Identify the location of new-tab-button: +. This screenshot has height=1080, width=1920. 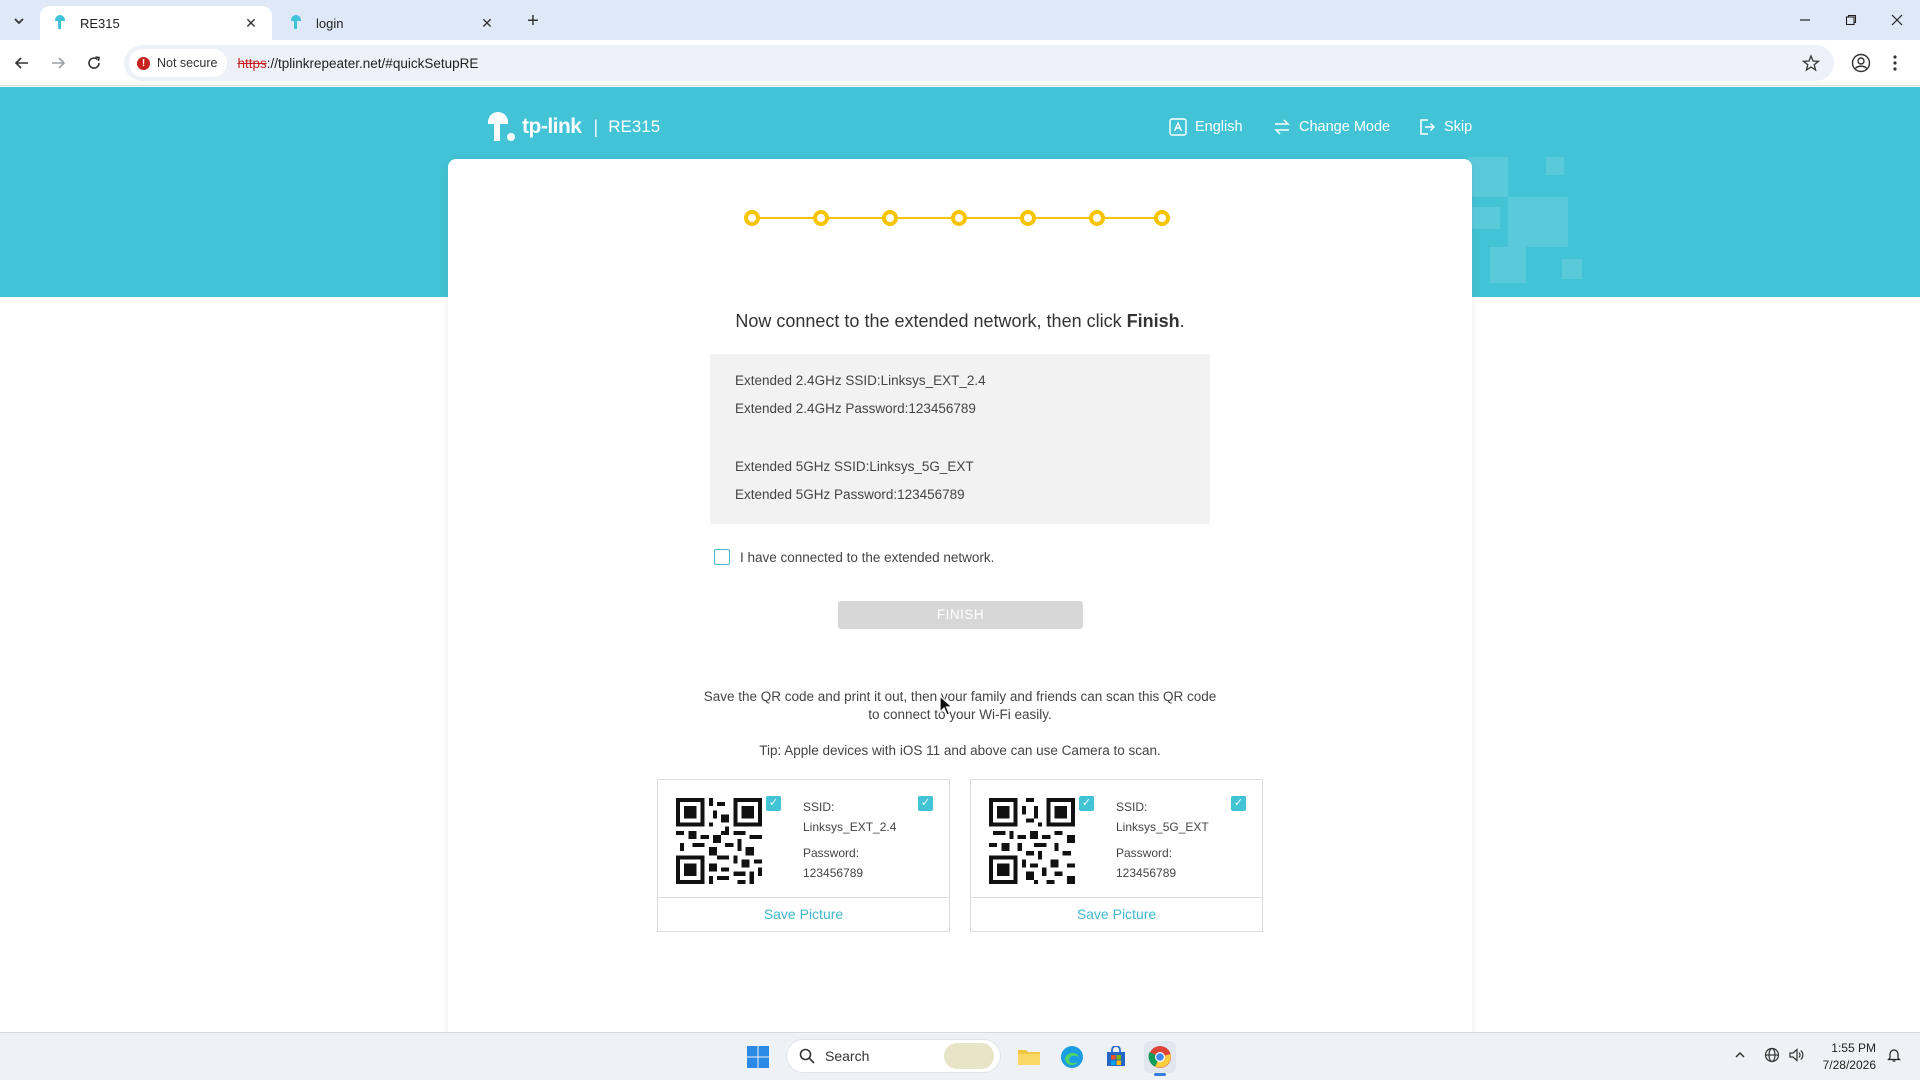
(533, 21).